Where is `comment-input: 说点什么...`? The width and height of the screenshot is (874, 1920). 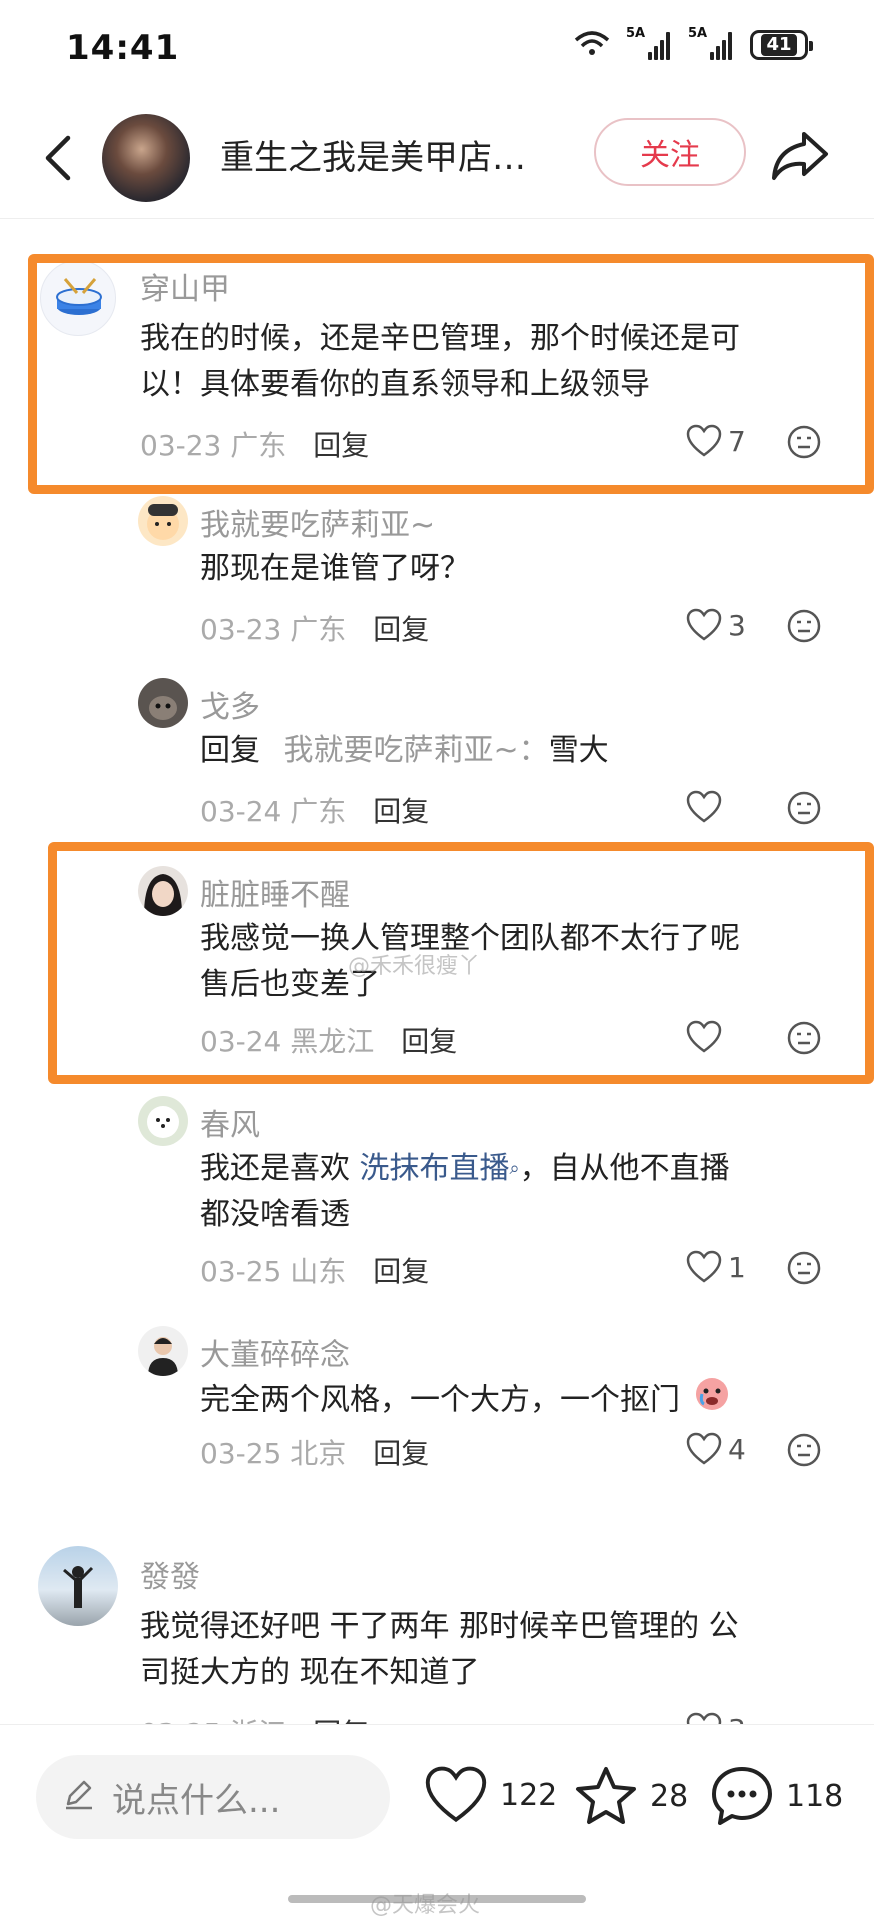
comment-input: 说点什么... is located at coordinates (213, 1797).